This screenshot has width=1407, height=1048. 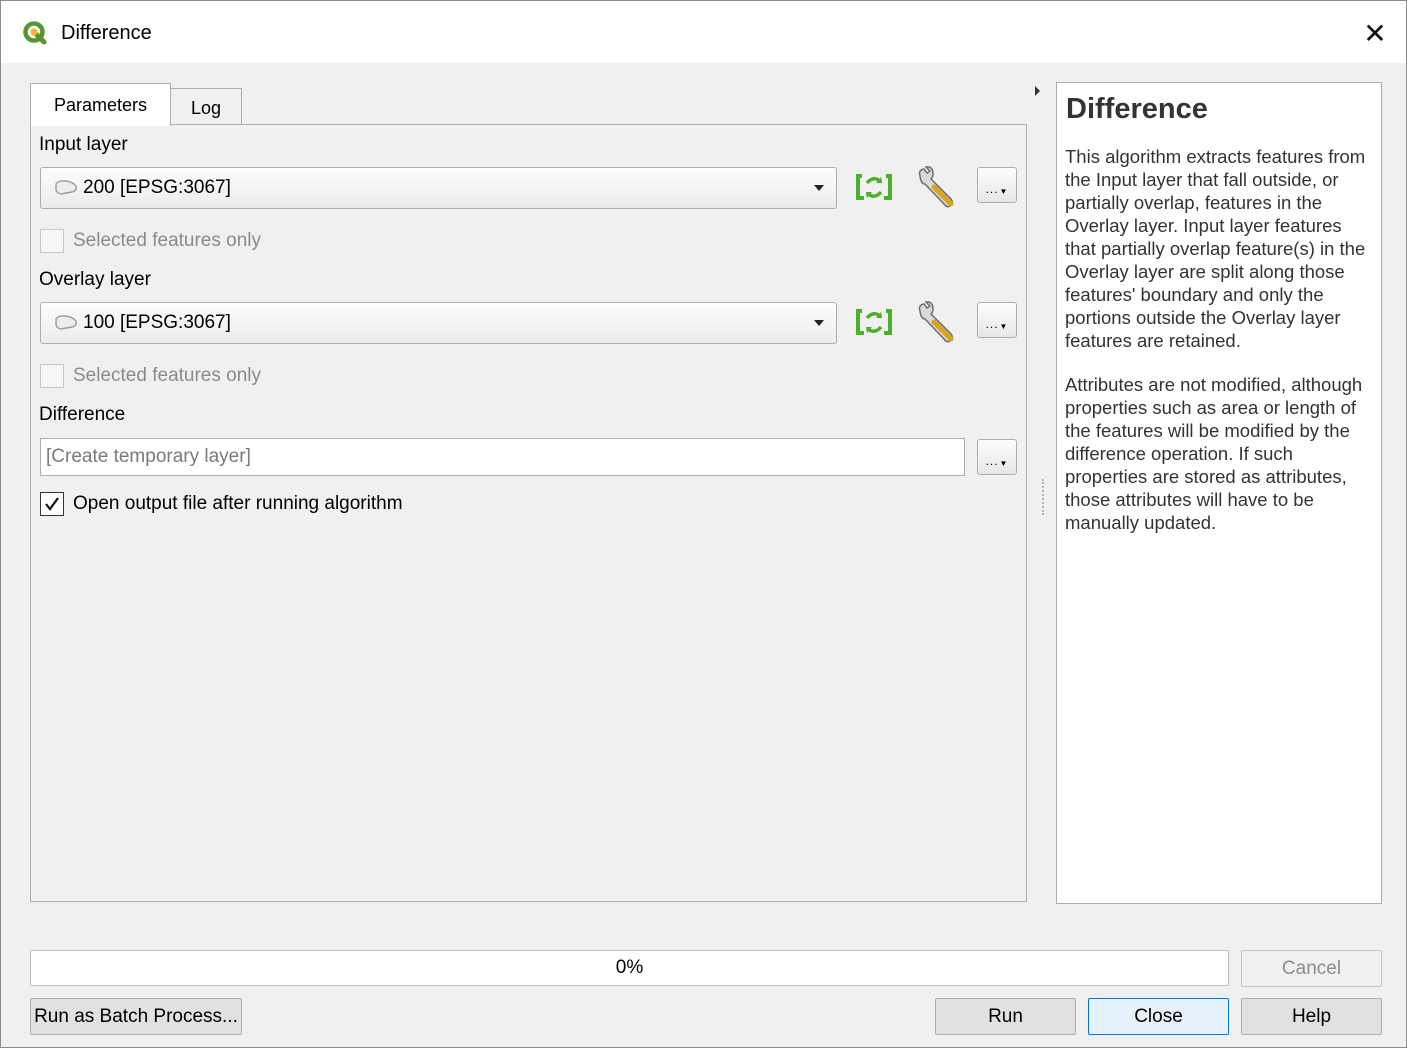 I want to click on progress-bar: 0%, so click(x=629, y=968).